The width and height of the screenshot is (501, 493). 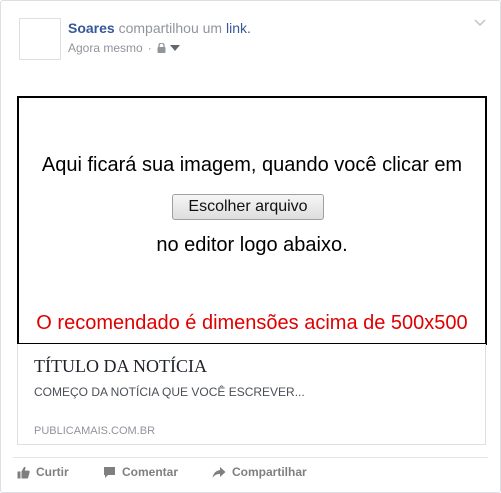 I want to click on comment-button: Comentar, so click(x=140, y=472).